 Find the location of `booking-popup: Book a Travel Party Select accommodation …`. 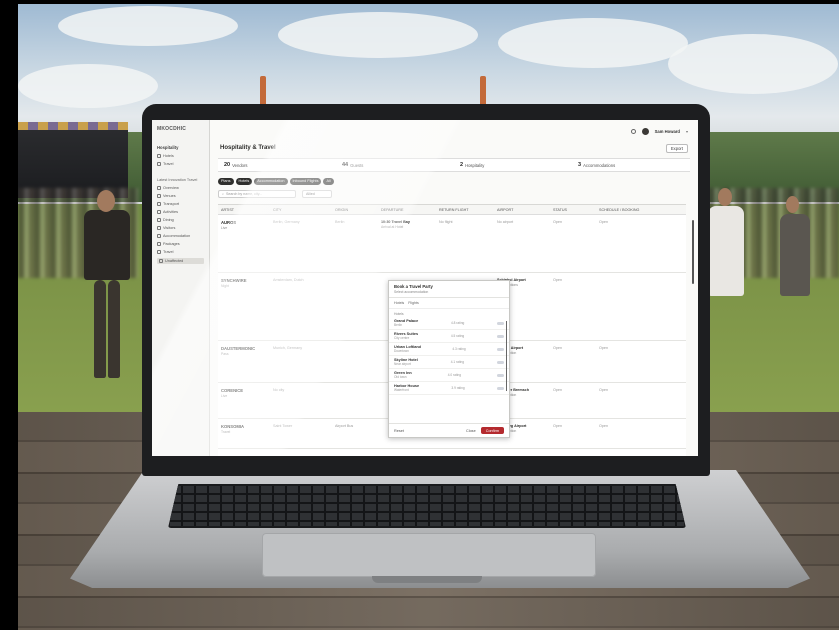

booking-popup: Book a Travel Party Select accommodation … is located at coordinates (449, 359).